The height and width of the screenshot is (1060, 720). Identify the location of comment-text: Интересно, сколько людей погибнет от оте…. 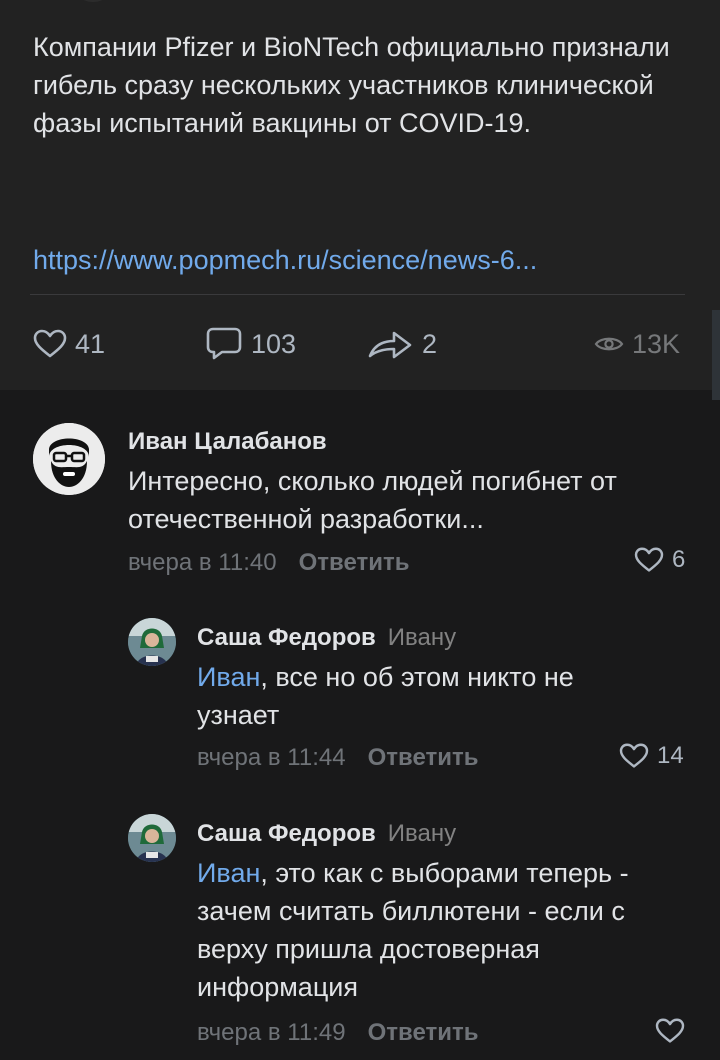
(372, 500).